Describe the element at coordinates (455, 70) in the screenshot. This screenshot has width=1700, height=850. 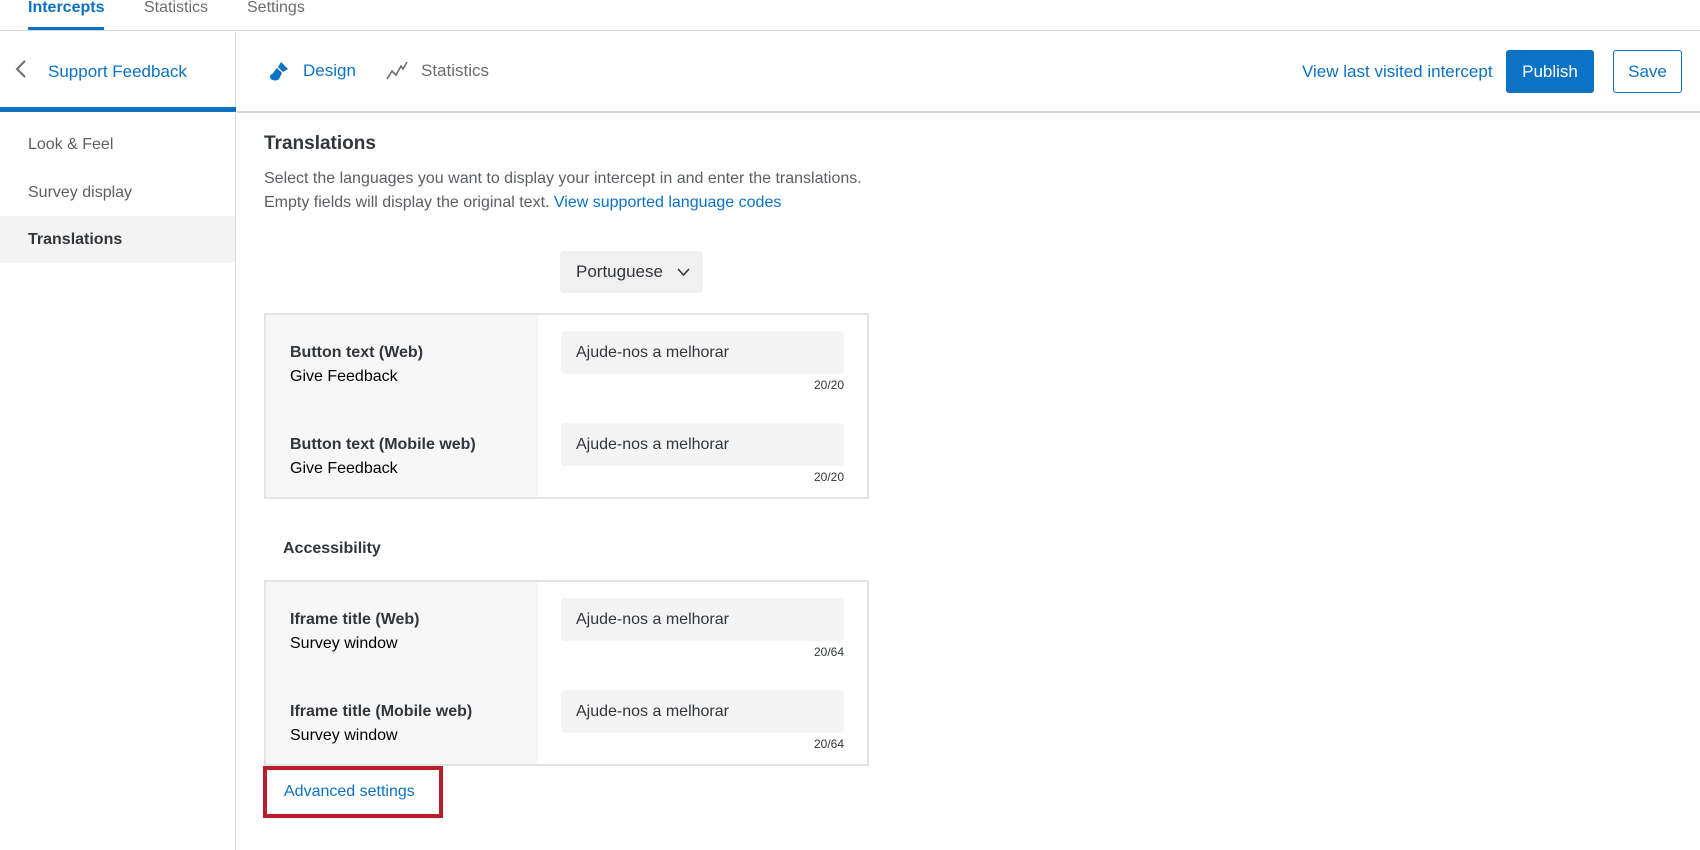
I see `tab-editor-statistics-label: Statistics` at that location.